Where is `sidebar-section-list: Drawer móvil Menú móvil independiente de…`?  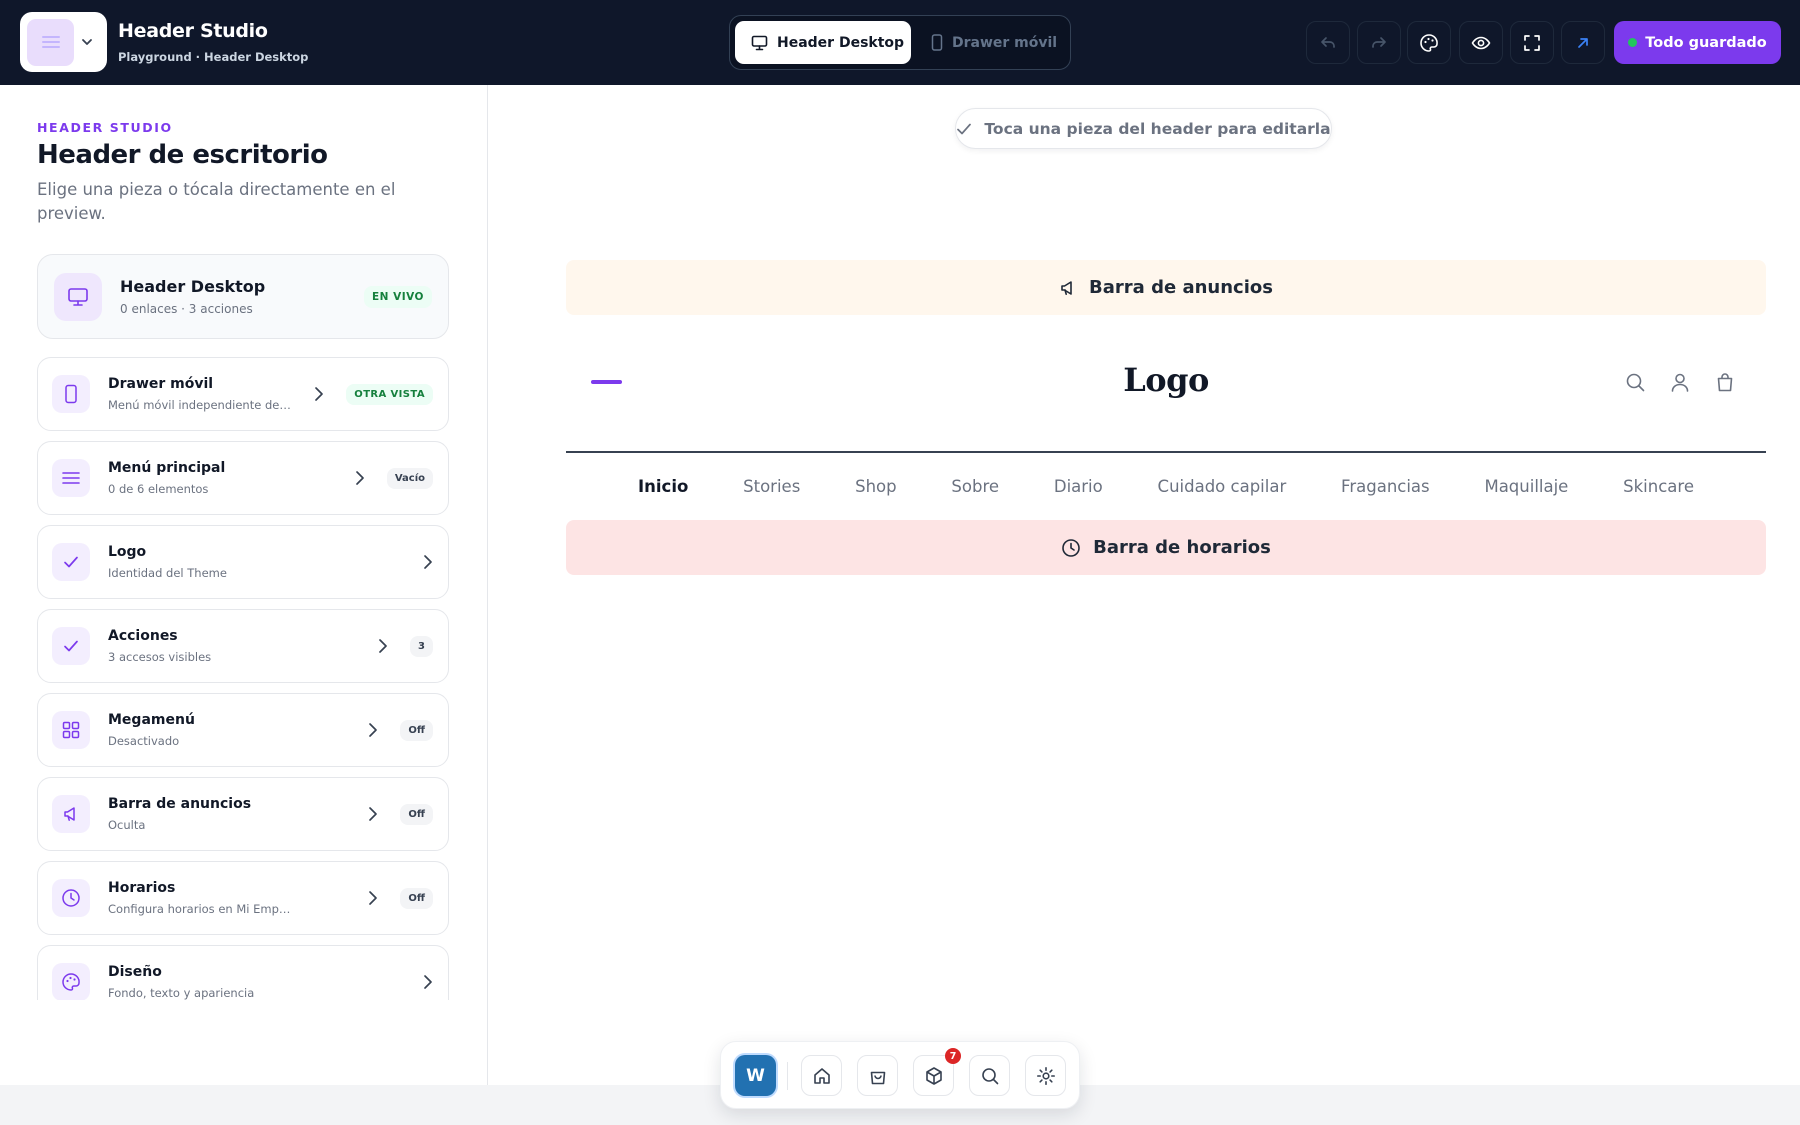 sidebar-section-list: Drawer móvil Menú móvil independiente de… is located at coordinates (243, 678).